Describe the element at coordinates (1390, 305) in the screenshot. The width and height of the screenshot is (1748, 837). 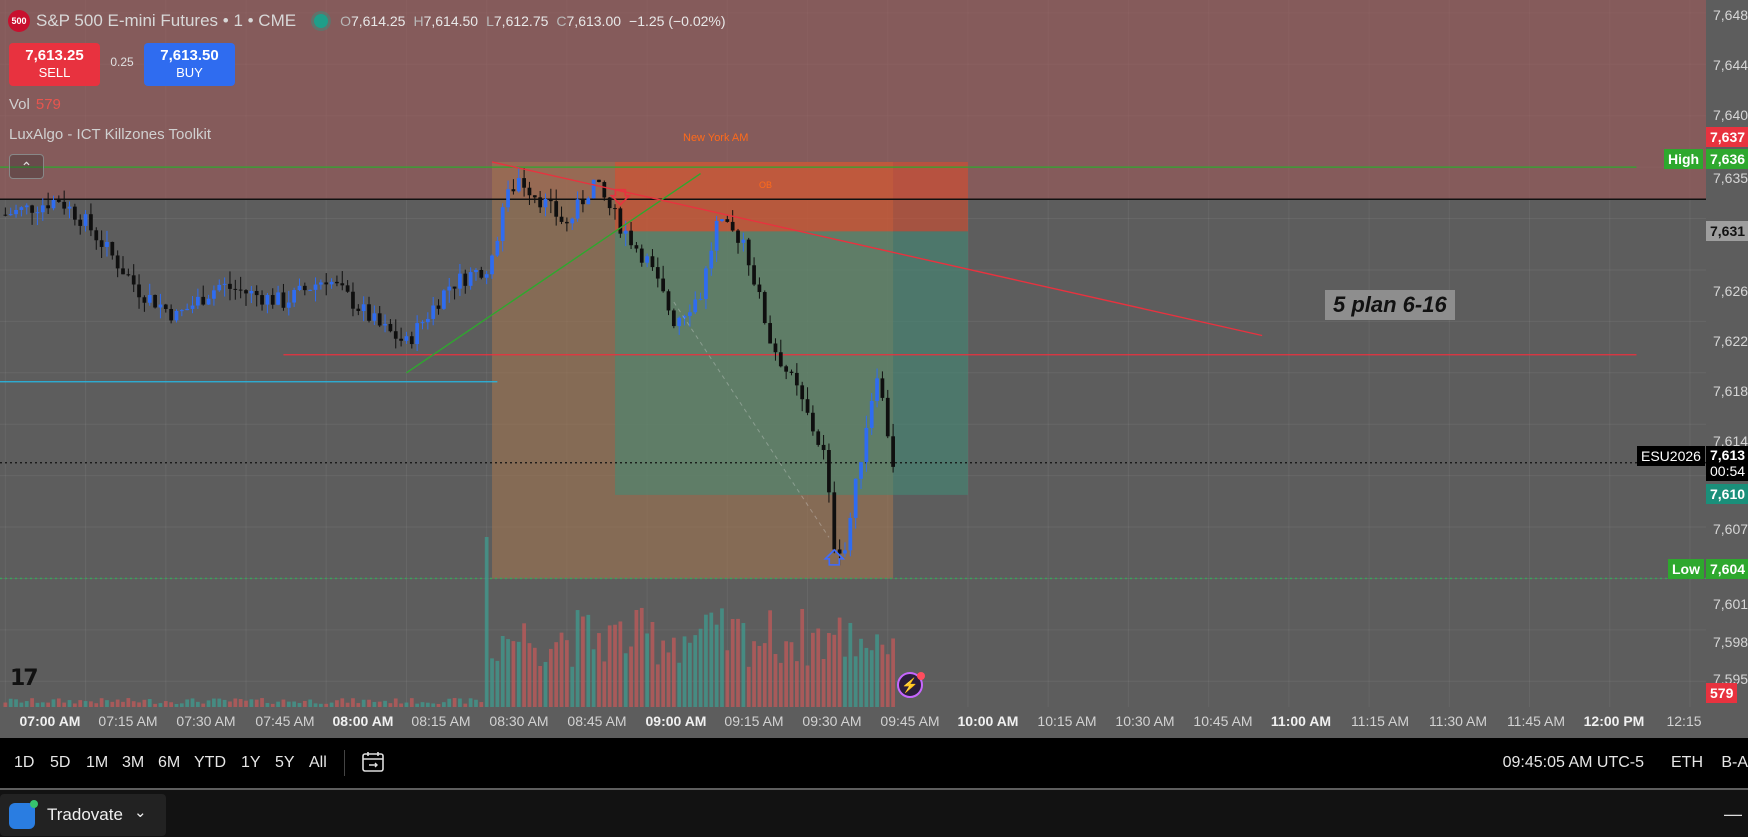
I see `plan-text-annotation: 5 plan 6-16` at that location.